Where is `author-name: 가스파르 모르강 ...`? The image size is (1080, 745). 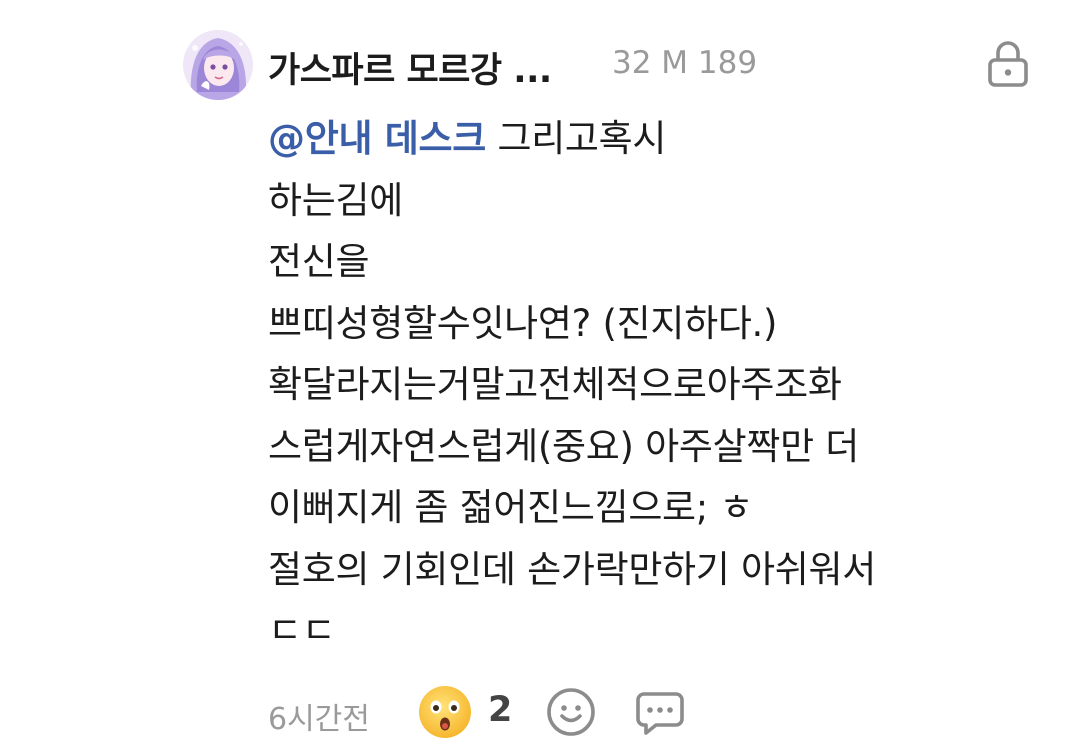 author-name: 가스파르 모르강 ... is located at coordinates (410, 67).